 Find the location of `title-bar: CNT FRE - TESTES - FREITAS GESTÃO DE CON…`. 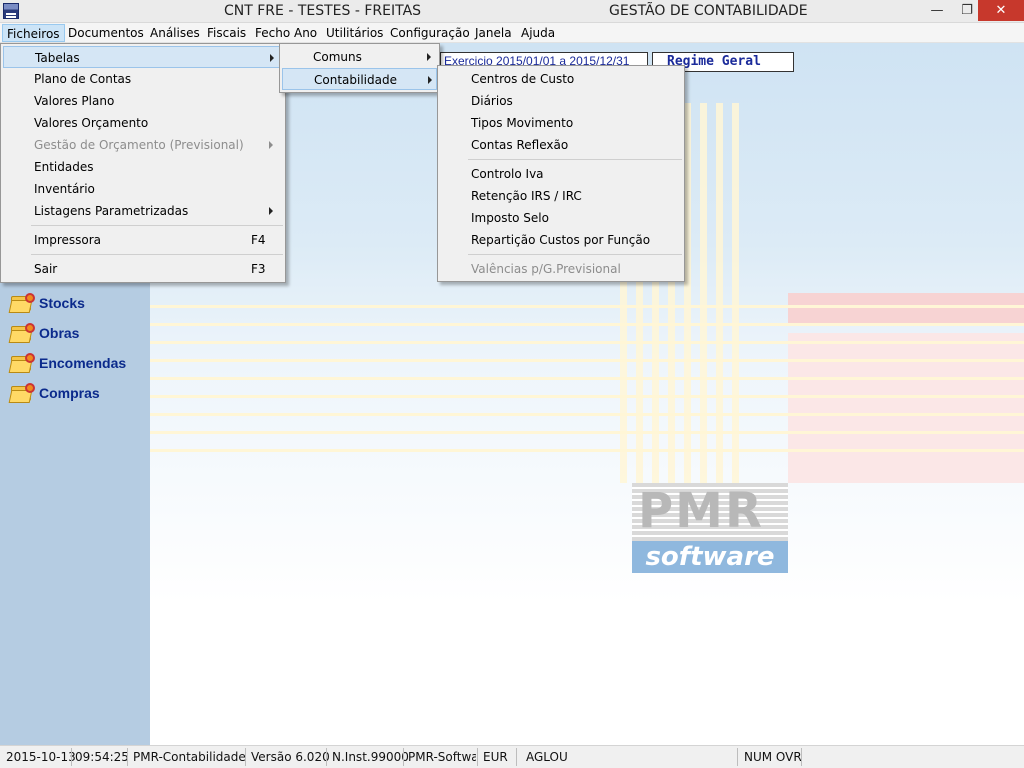

title-bar: CNT FRE - TESTES - FREITAS GESTÃO DE CON… is located at coordinates (512, 11).